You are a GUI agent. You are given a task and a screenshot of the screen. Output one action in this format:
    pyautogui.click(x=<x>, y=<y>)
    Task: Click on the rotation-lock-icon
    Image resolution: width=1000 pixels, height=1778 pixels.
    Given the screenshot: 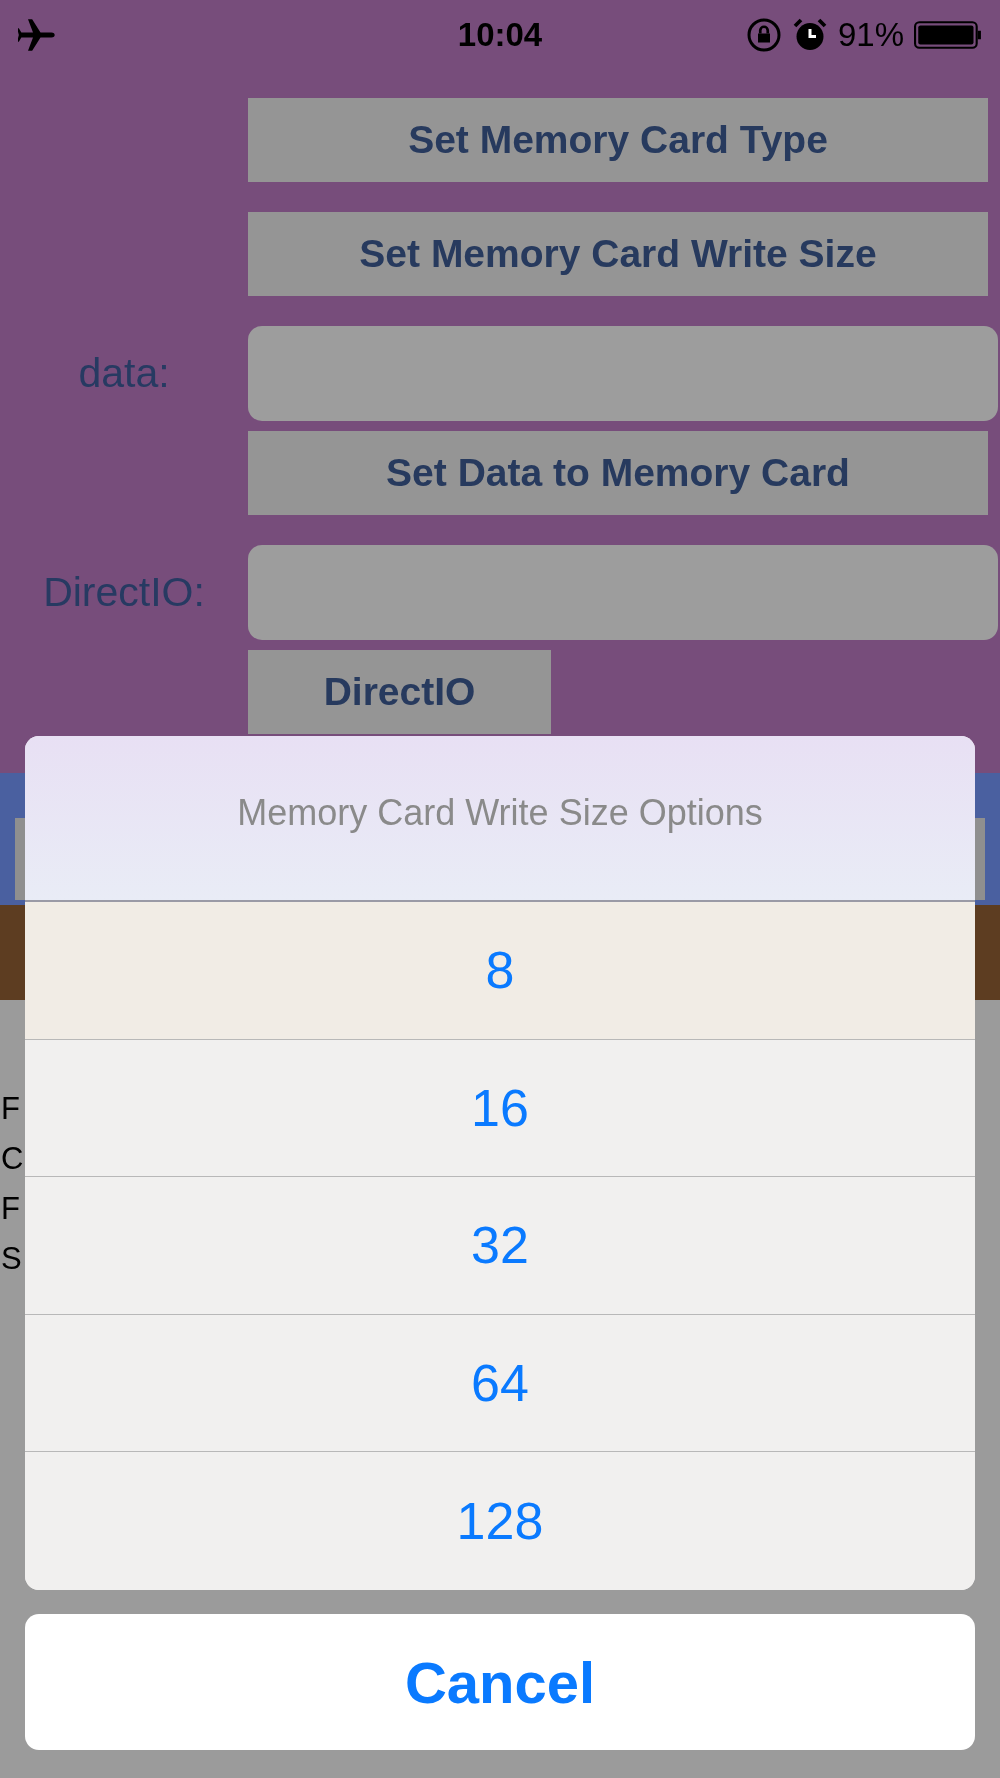 What is the action you would take?
    pyautogui.click(x=763, y=35)
    